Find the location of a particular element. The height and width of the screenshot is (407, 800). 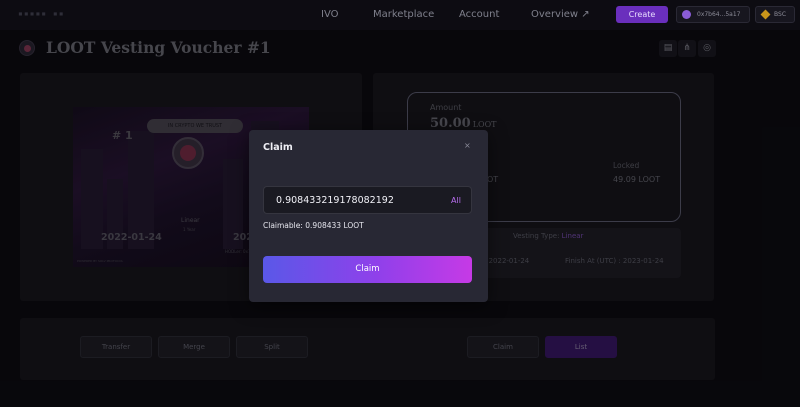

wallet-avatar-icon is located at coordinates (686, 14).